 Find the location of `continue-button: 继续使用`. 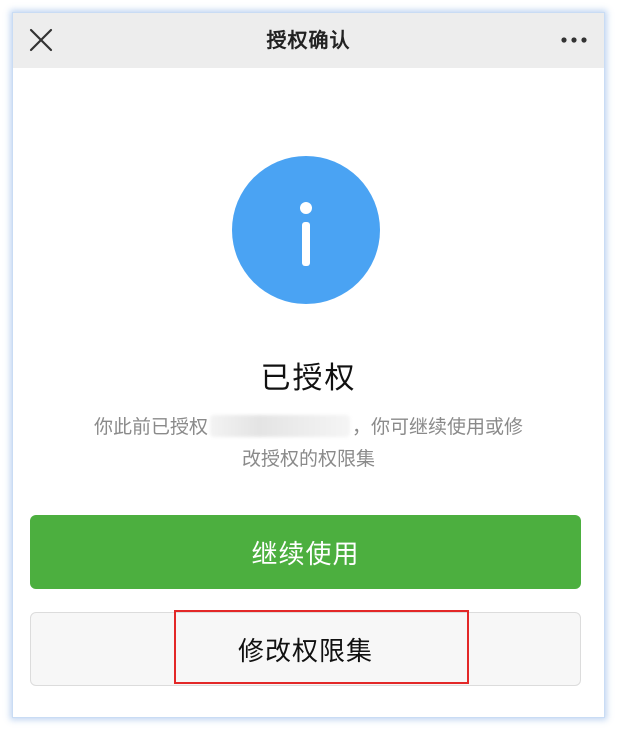

continue-button: 继续使用 is located at coordinates (305, 552).